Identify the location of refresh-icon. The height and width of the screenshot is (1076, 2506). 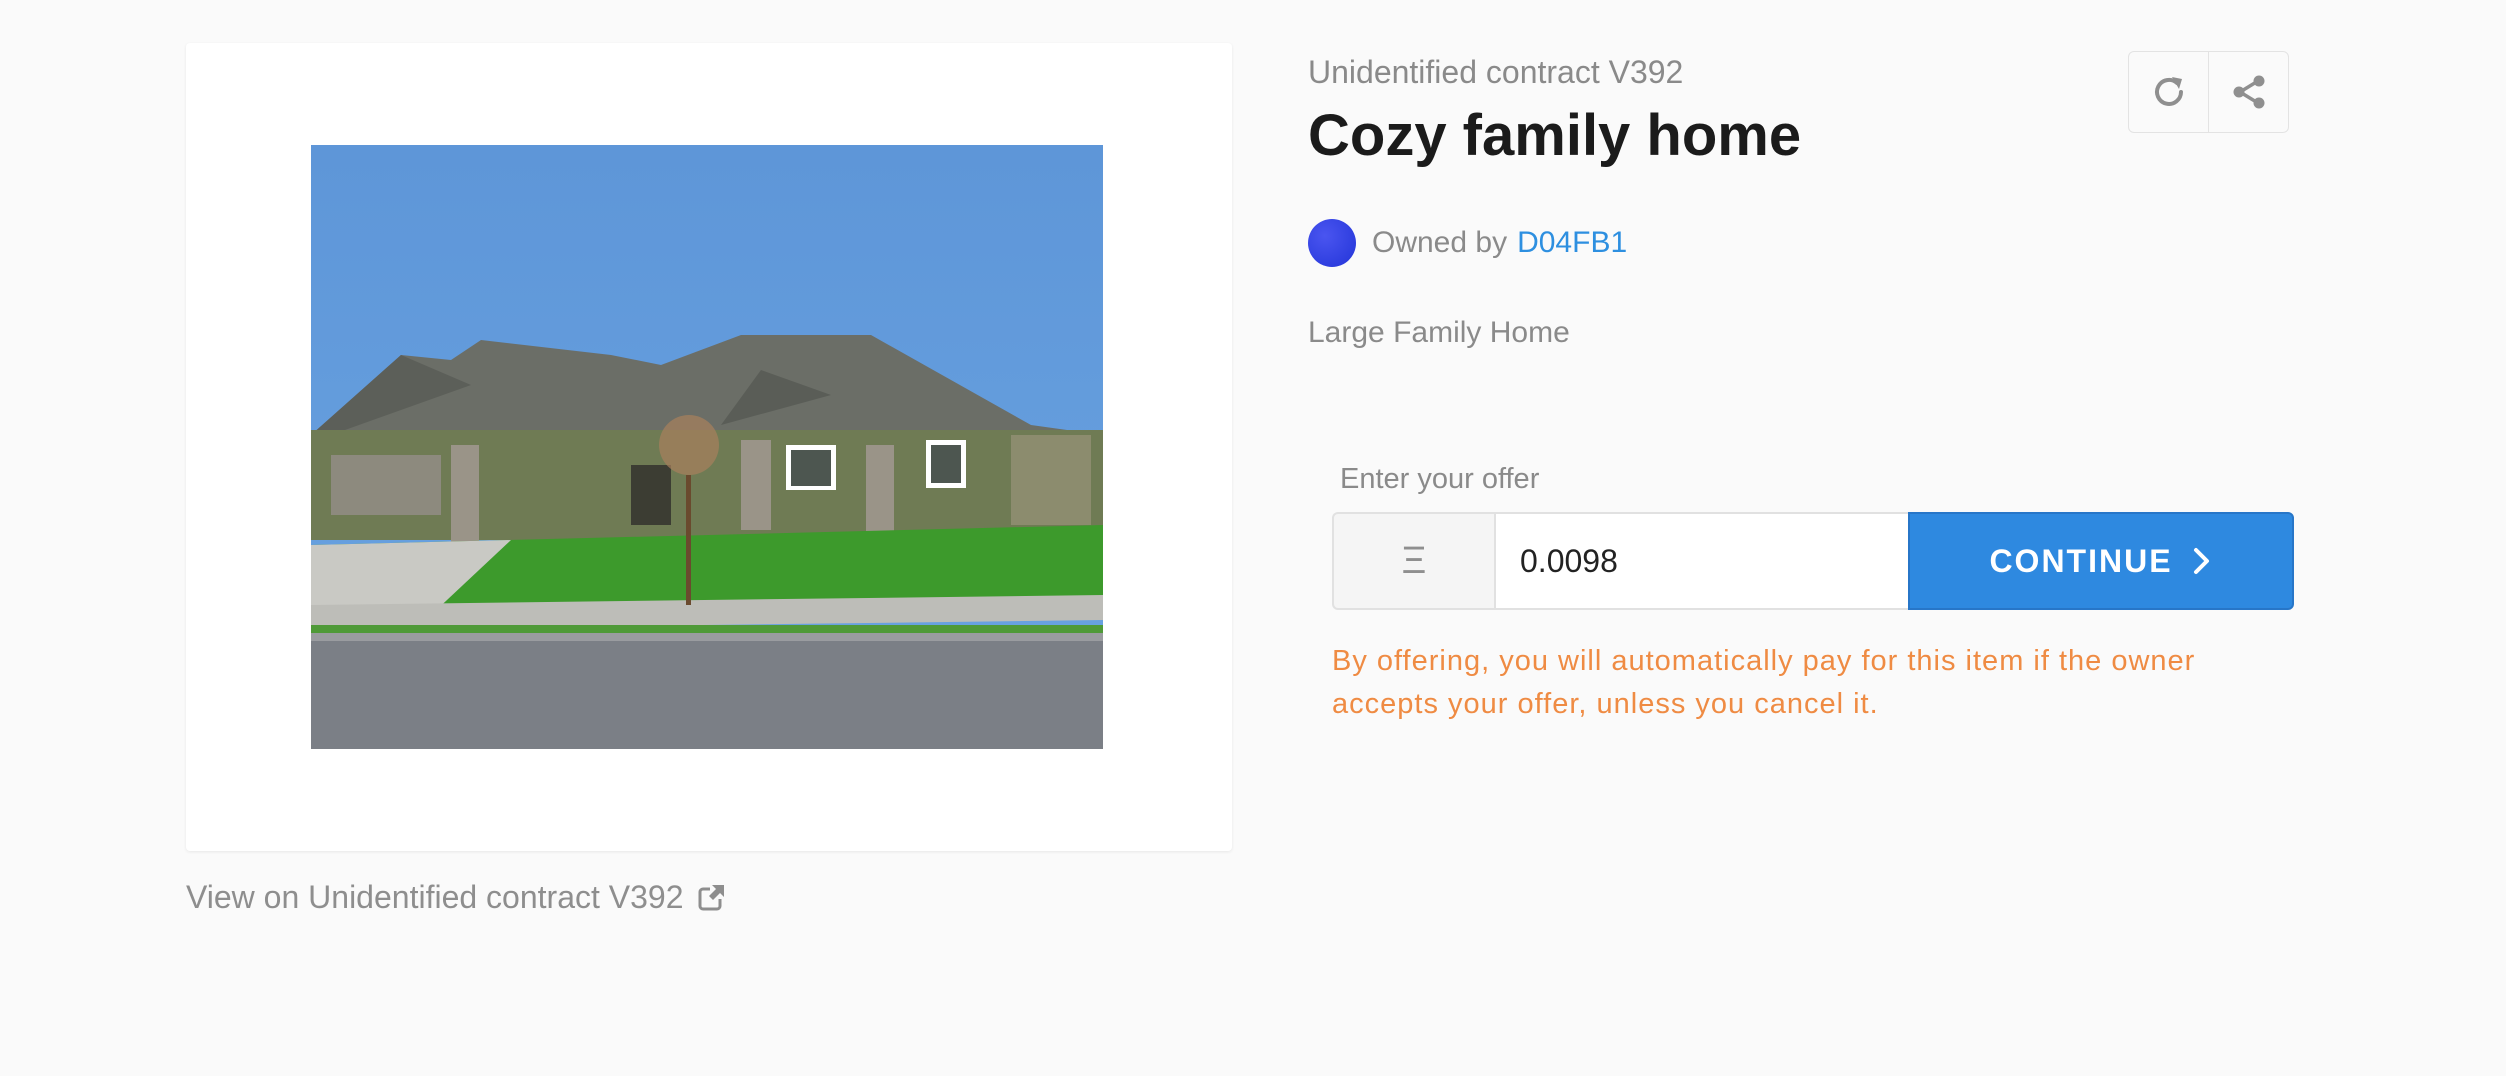
(2168, 91).